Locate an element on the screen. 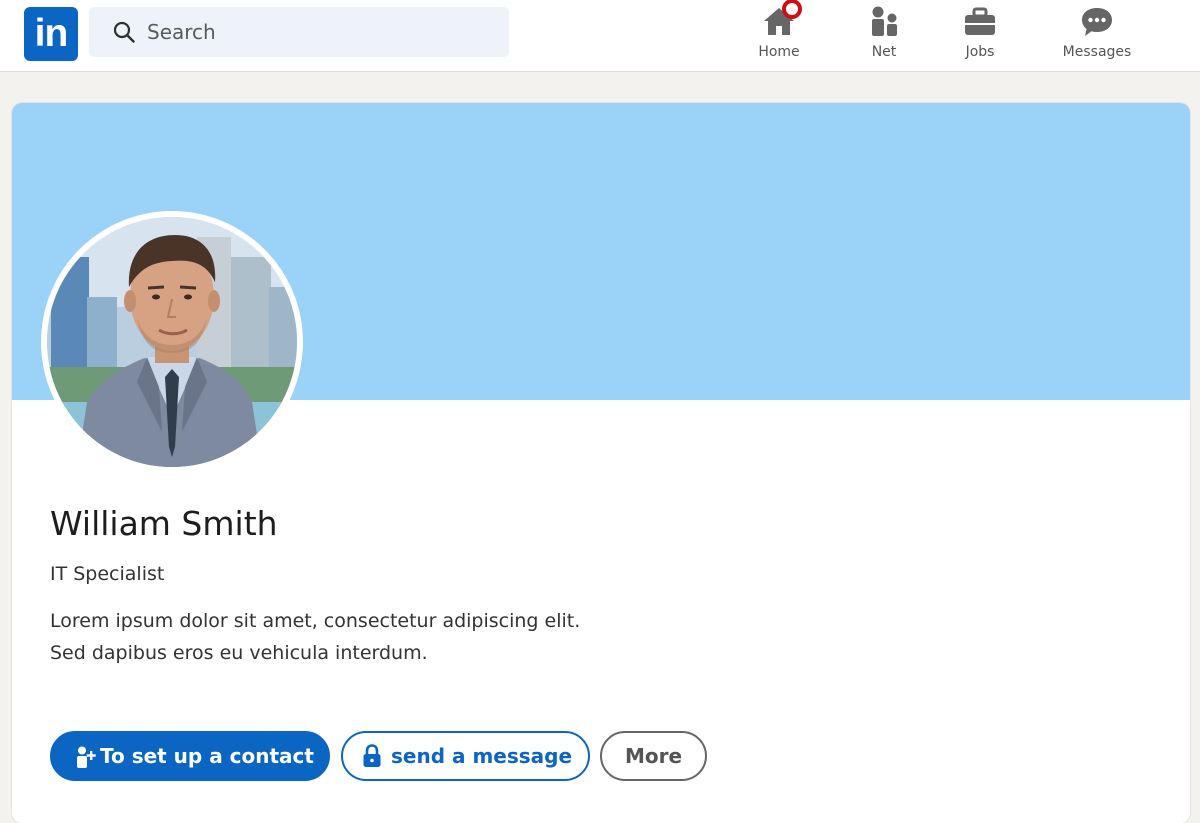 The height and width of the screenshot is (823, 1200). about-line: Sed dapibus eros eu vehicula interdum. is located at coordinates (239, 653).